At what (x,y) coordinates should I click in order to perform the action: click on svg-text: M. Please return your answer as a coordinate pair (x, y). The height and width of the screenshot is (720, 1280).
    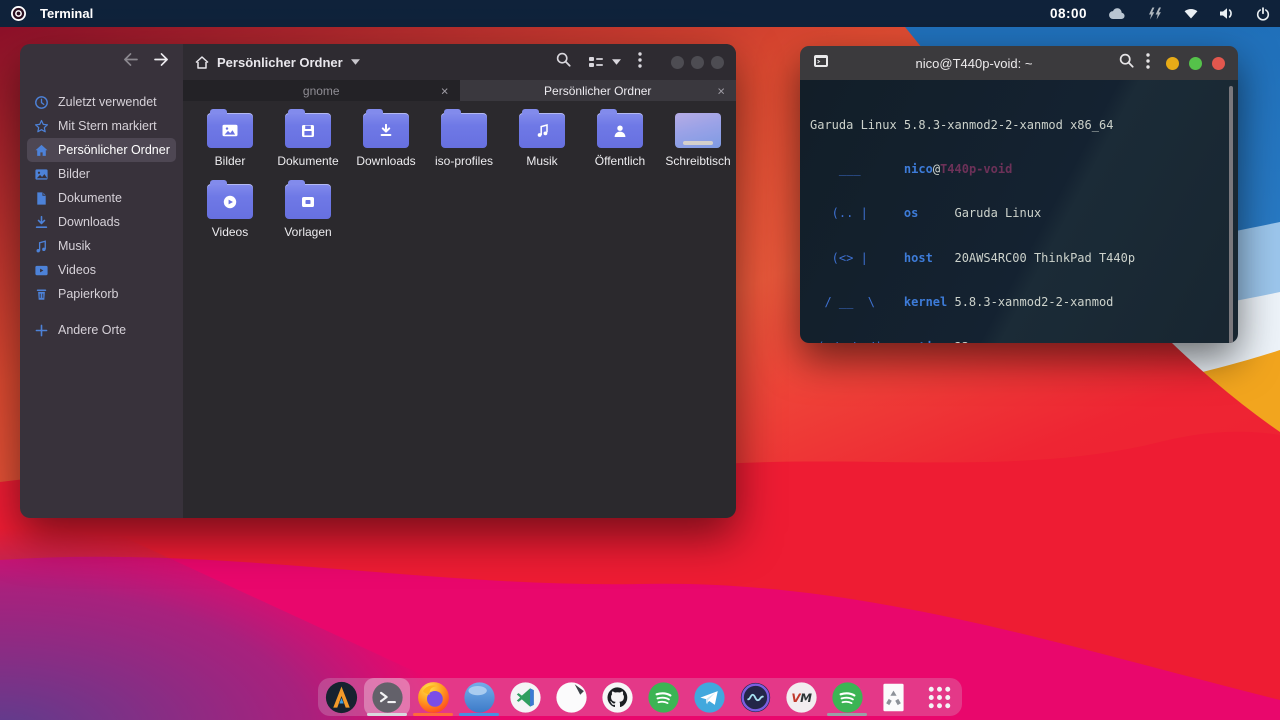
    Looking at the image, I should click on (806, 698).